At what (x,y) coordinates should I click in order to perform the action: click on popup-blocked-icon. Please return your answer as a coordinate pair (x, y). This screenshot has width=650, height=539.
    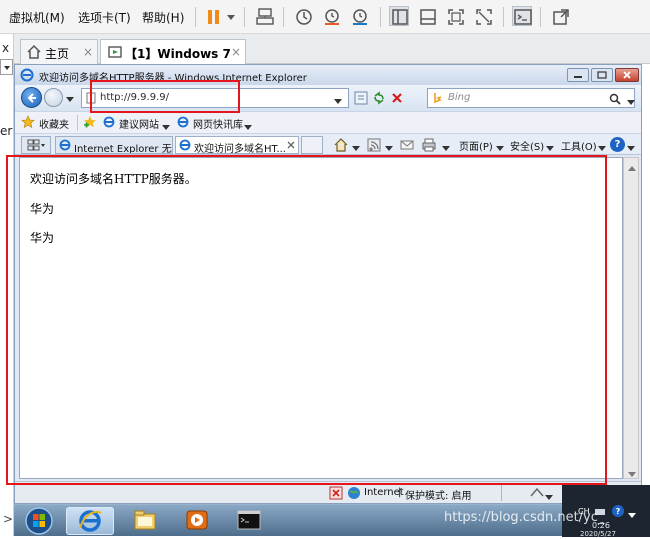
    Looking at the image, I should click on (336, 494).